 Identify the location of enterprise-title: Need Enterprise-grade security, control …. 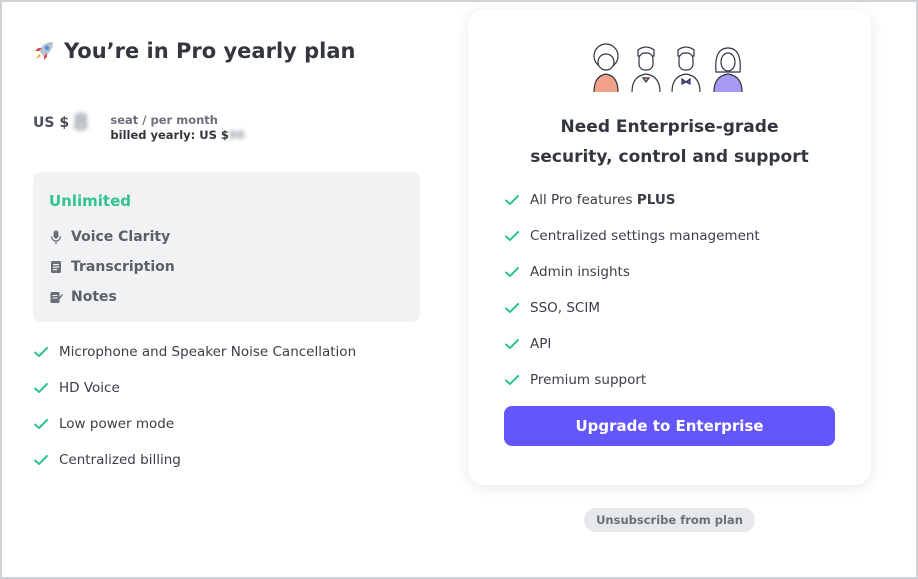
(669, 142).